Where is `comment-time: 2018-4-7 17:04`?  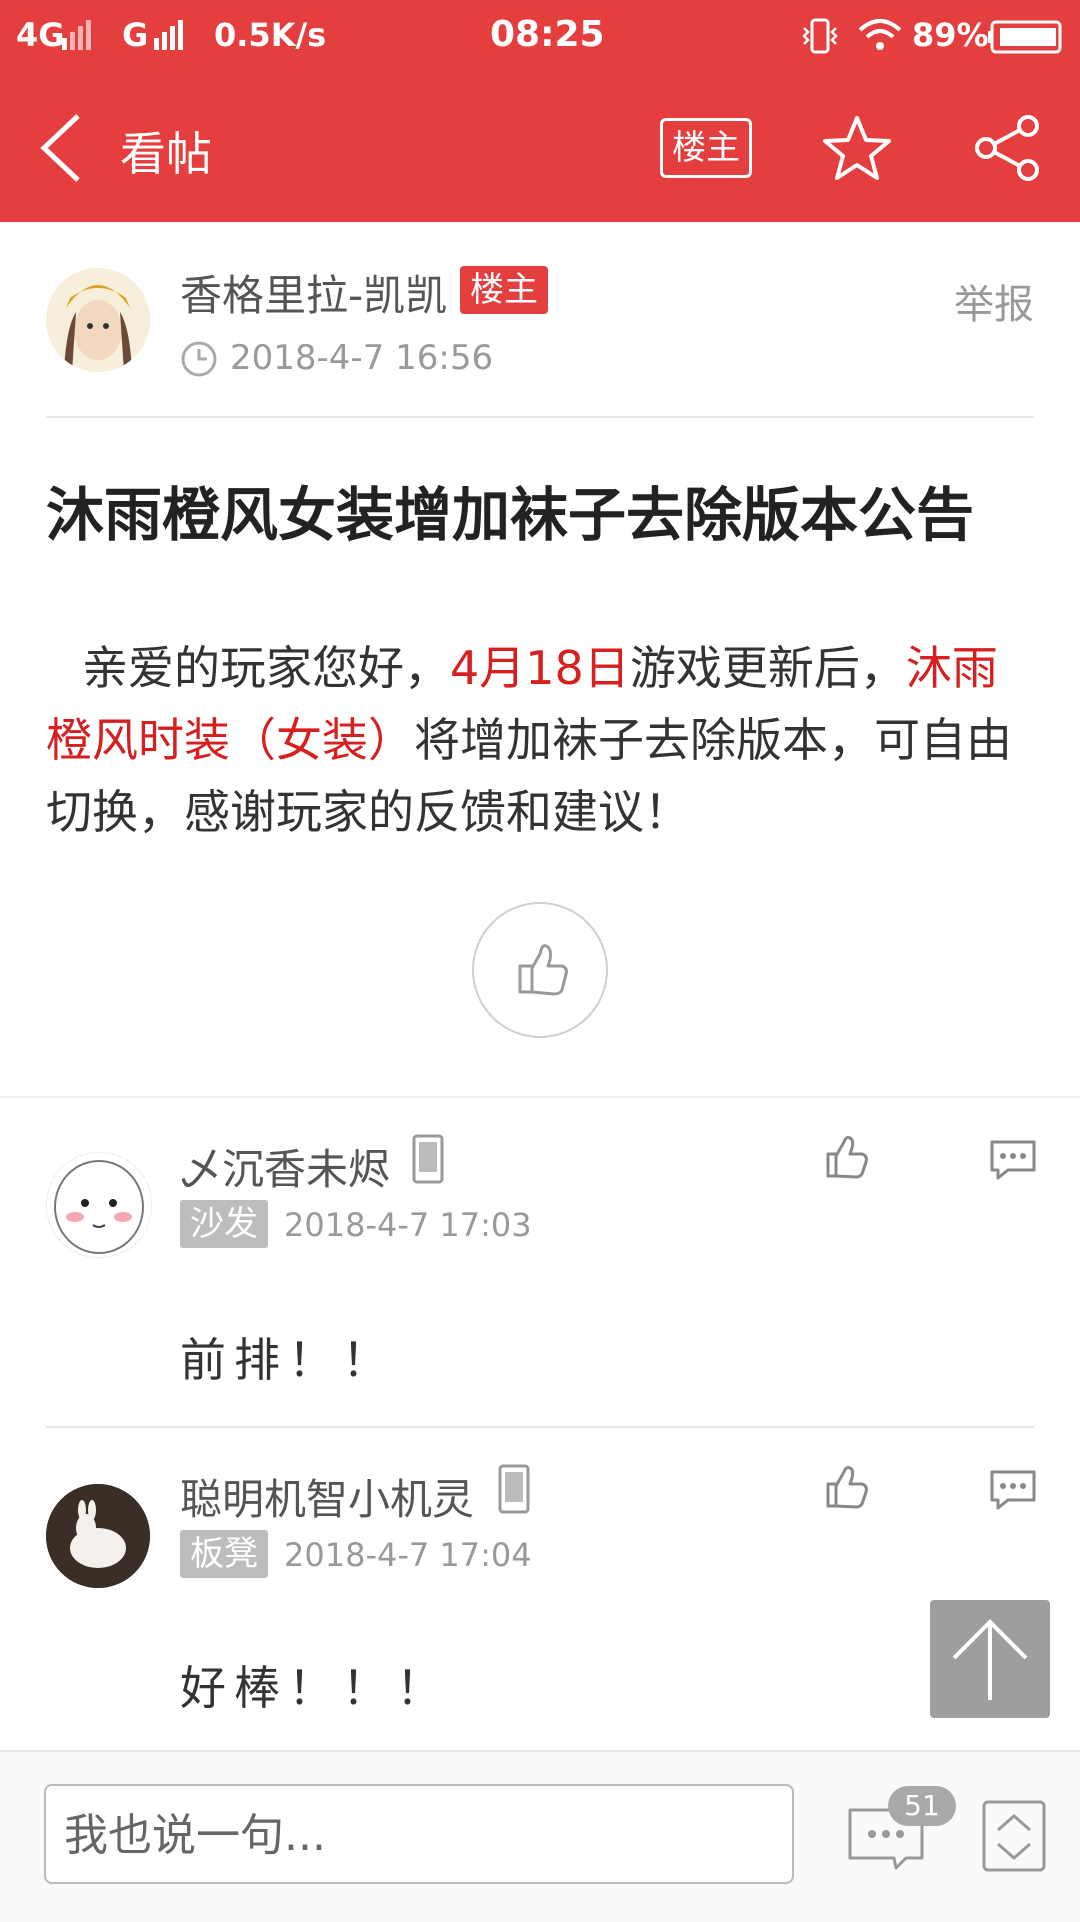 comment-time: 2018-4-7 17:04 is located at coordinates (408, 1555).